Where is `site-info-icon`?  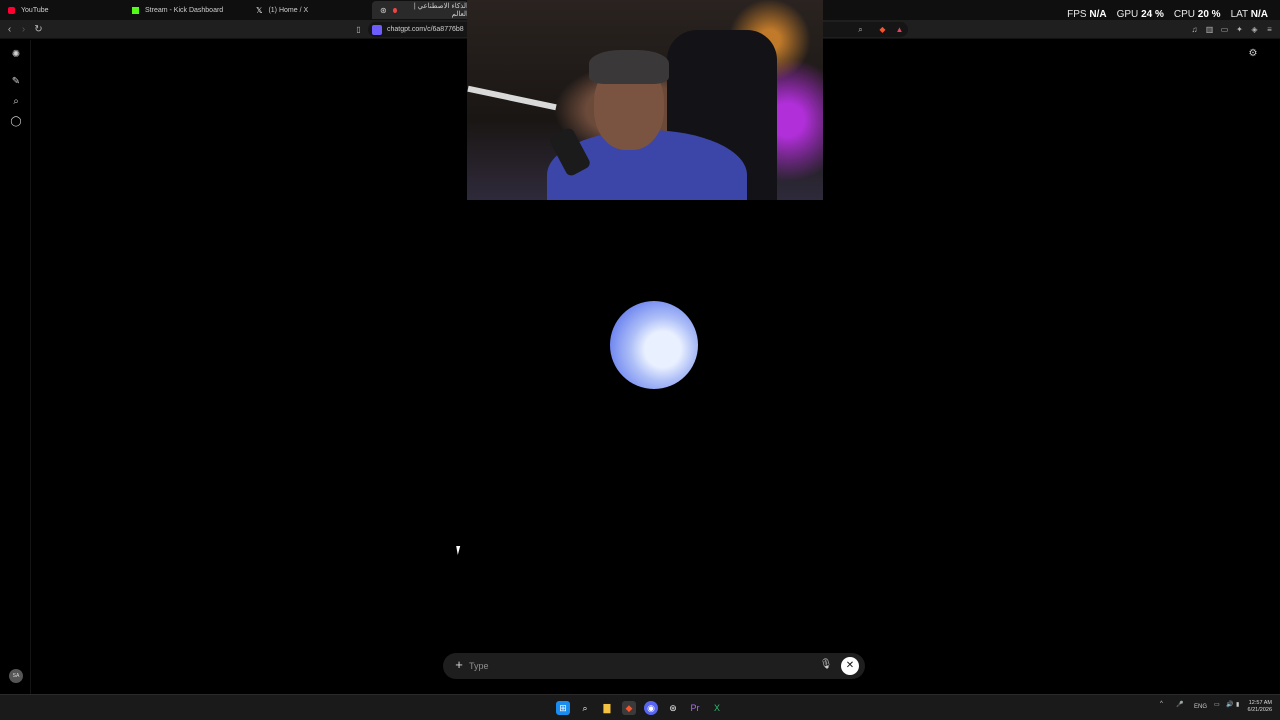 site-info-icon is located at coordinates (377, 29).